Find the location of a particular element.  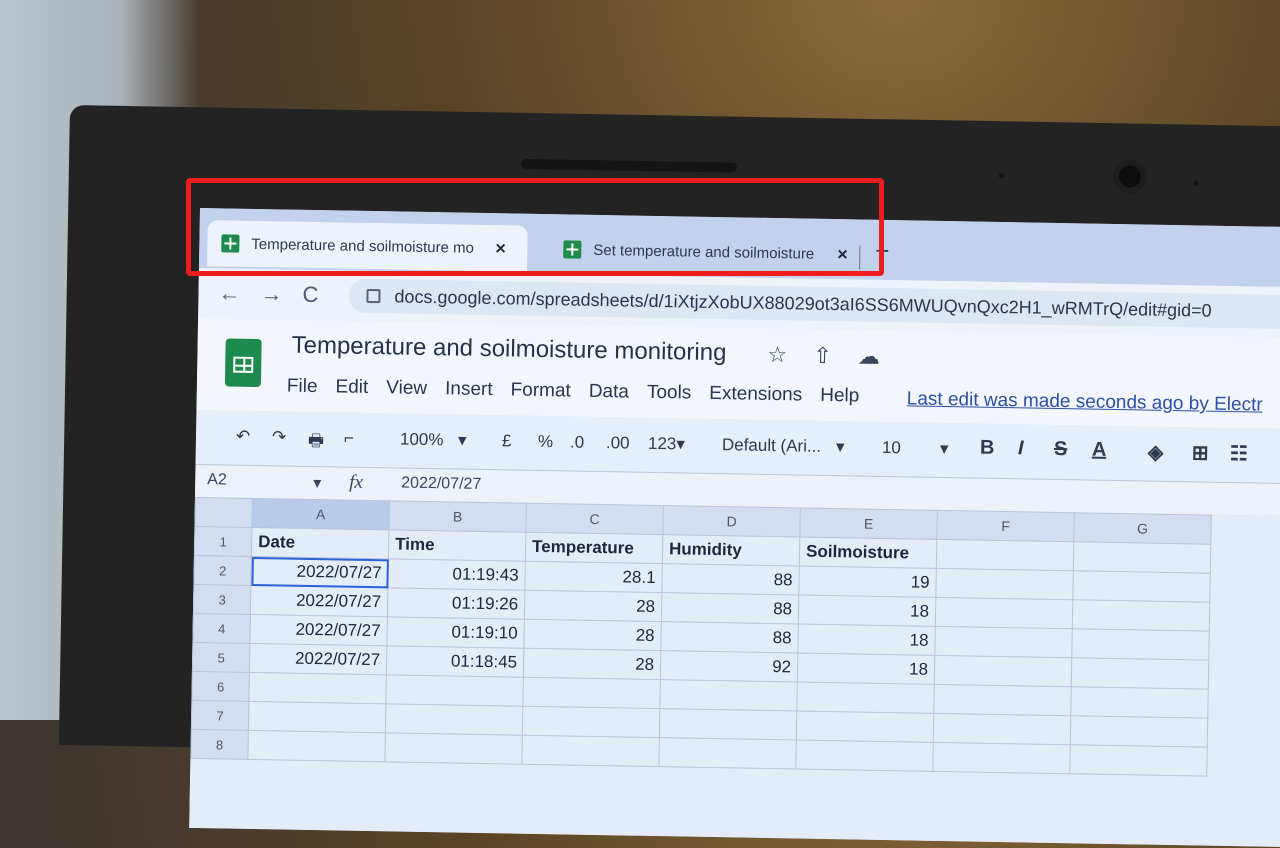

back-icon: ← is located at coordinates (229, 293).